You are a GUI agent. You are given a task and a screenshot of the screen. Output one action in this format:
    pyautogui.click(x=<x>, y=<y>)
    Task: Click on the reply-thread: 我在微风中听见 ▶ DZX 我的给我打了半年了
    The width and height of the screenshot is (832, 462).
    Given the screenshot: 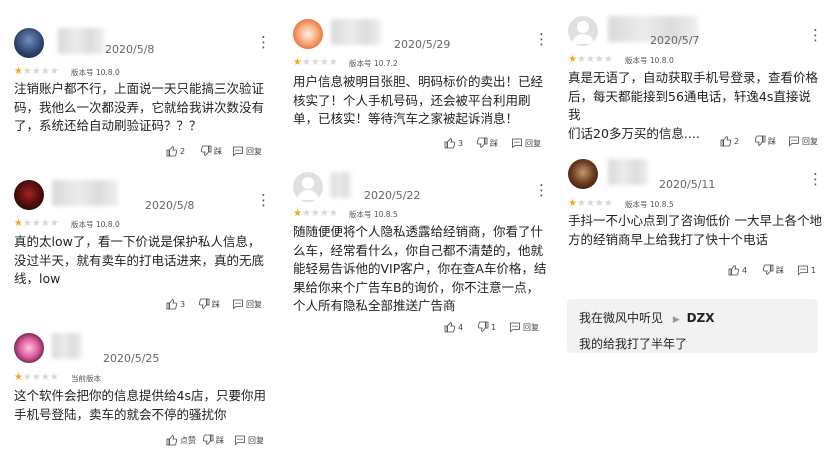 What is the action you would take?
    pyautogui.click(x=692, y=326)
    